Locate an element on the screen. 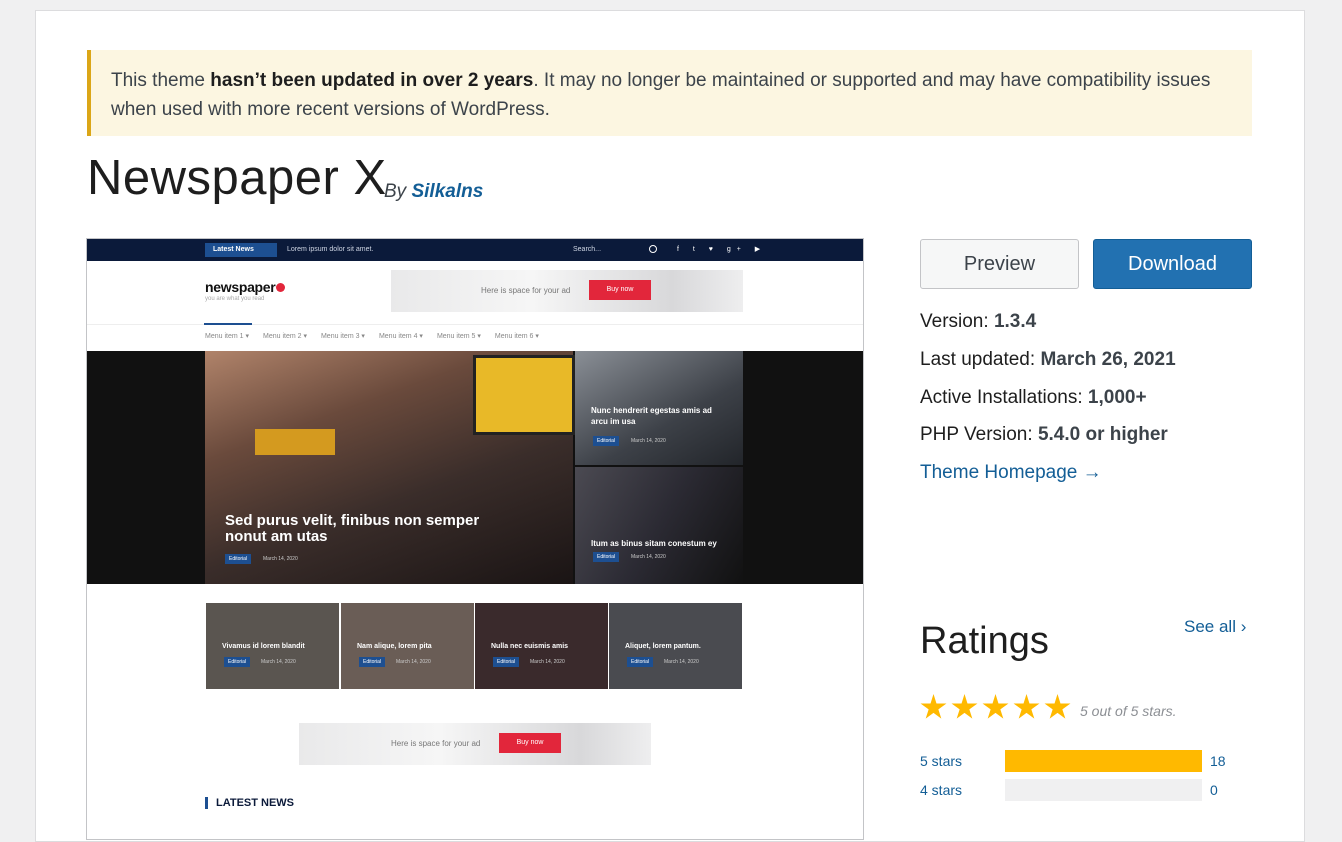  menu-item: Menu item 6 ▾ is located at coordinates (516, 336).